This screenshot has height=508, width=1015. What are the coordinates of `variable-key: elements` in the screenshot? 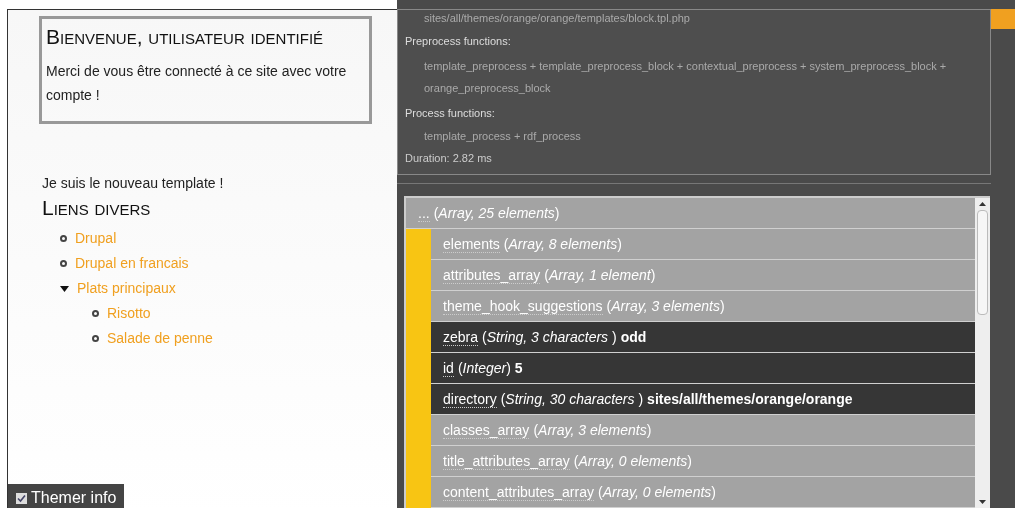 It's located at (471, 244).